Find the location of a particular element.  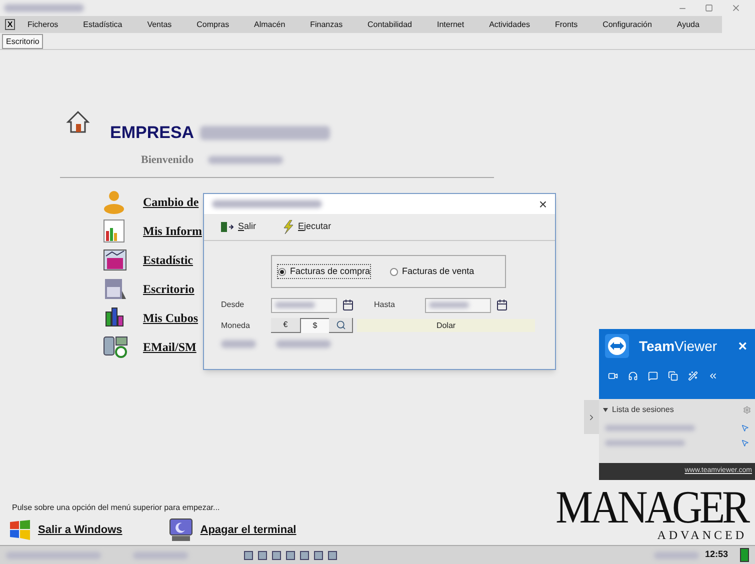

bar-chart-icon is located at coordinates (115, 260).